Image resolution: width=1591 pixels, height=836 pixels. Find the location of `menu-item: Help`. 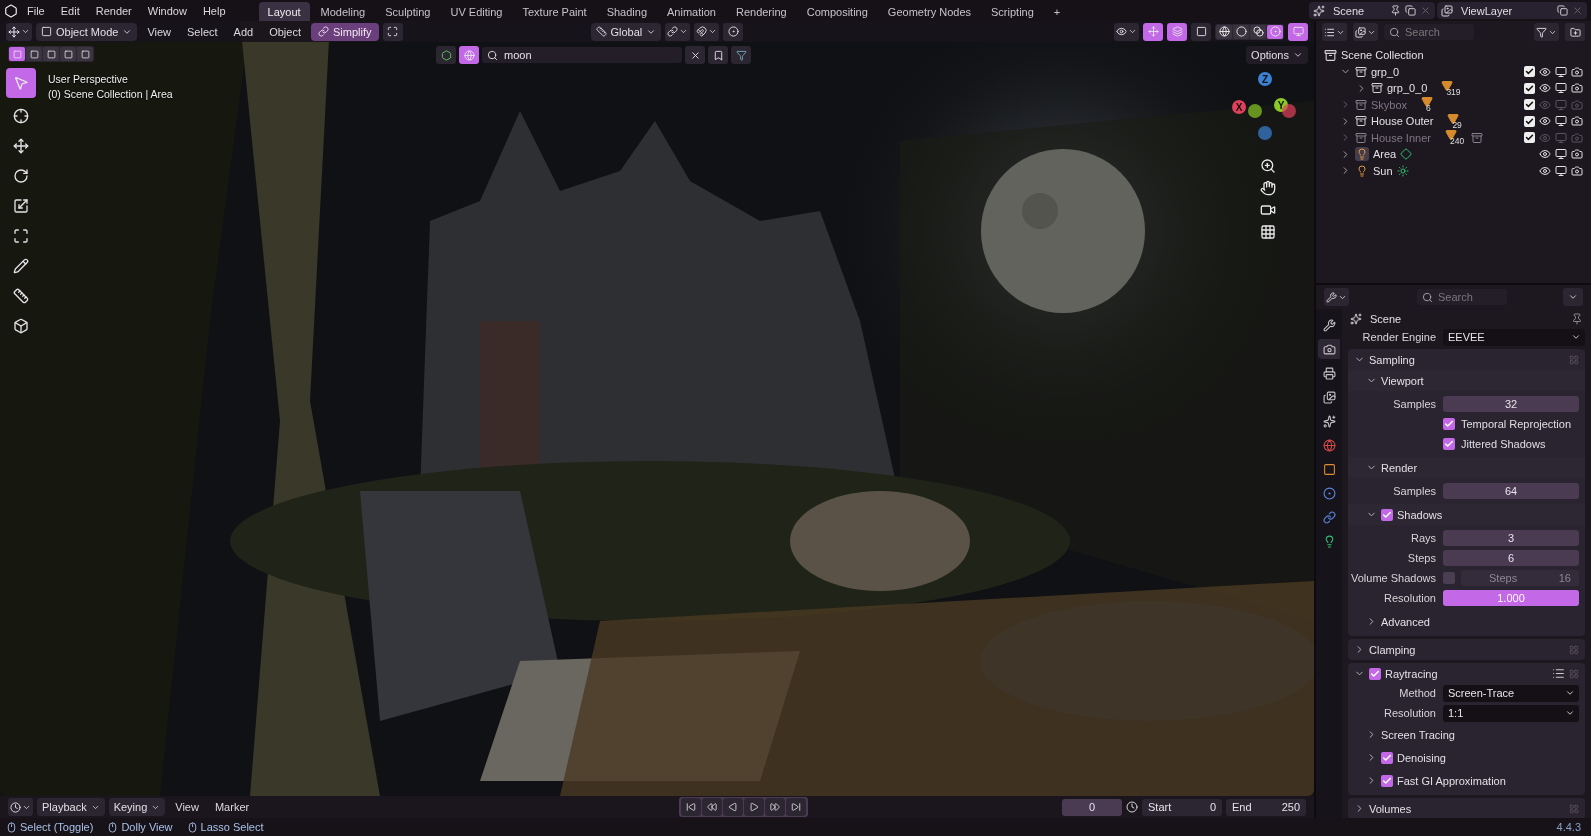

menu-item: Help is located at coordinates (214, 10).